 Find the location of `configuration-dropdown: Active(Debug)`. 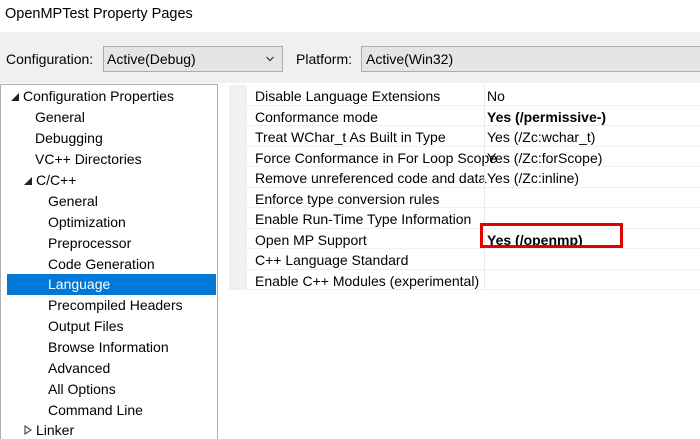

configuration-dropdown: Active(Debug) is located at coordinates (193, 59).